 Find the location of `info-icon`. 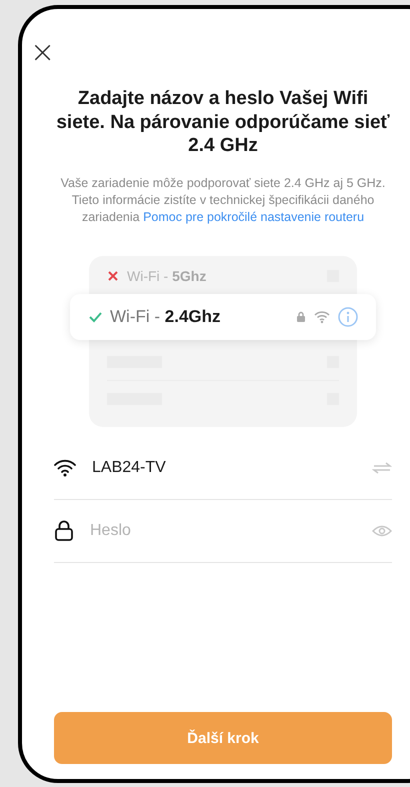

info-icon is located at coordinates (348, 316).